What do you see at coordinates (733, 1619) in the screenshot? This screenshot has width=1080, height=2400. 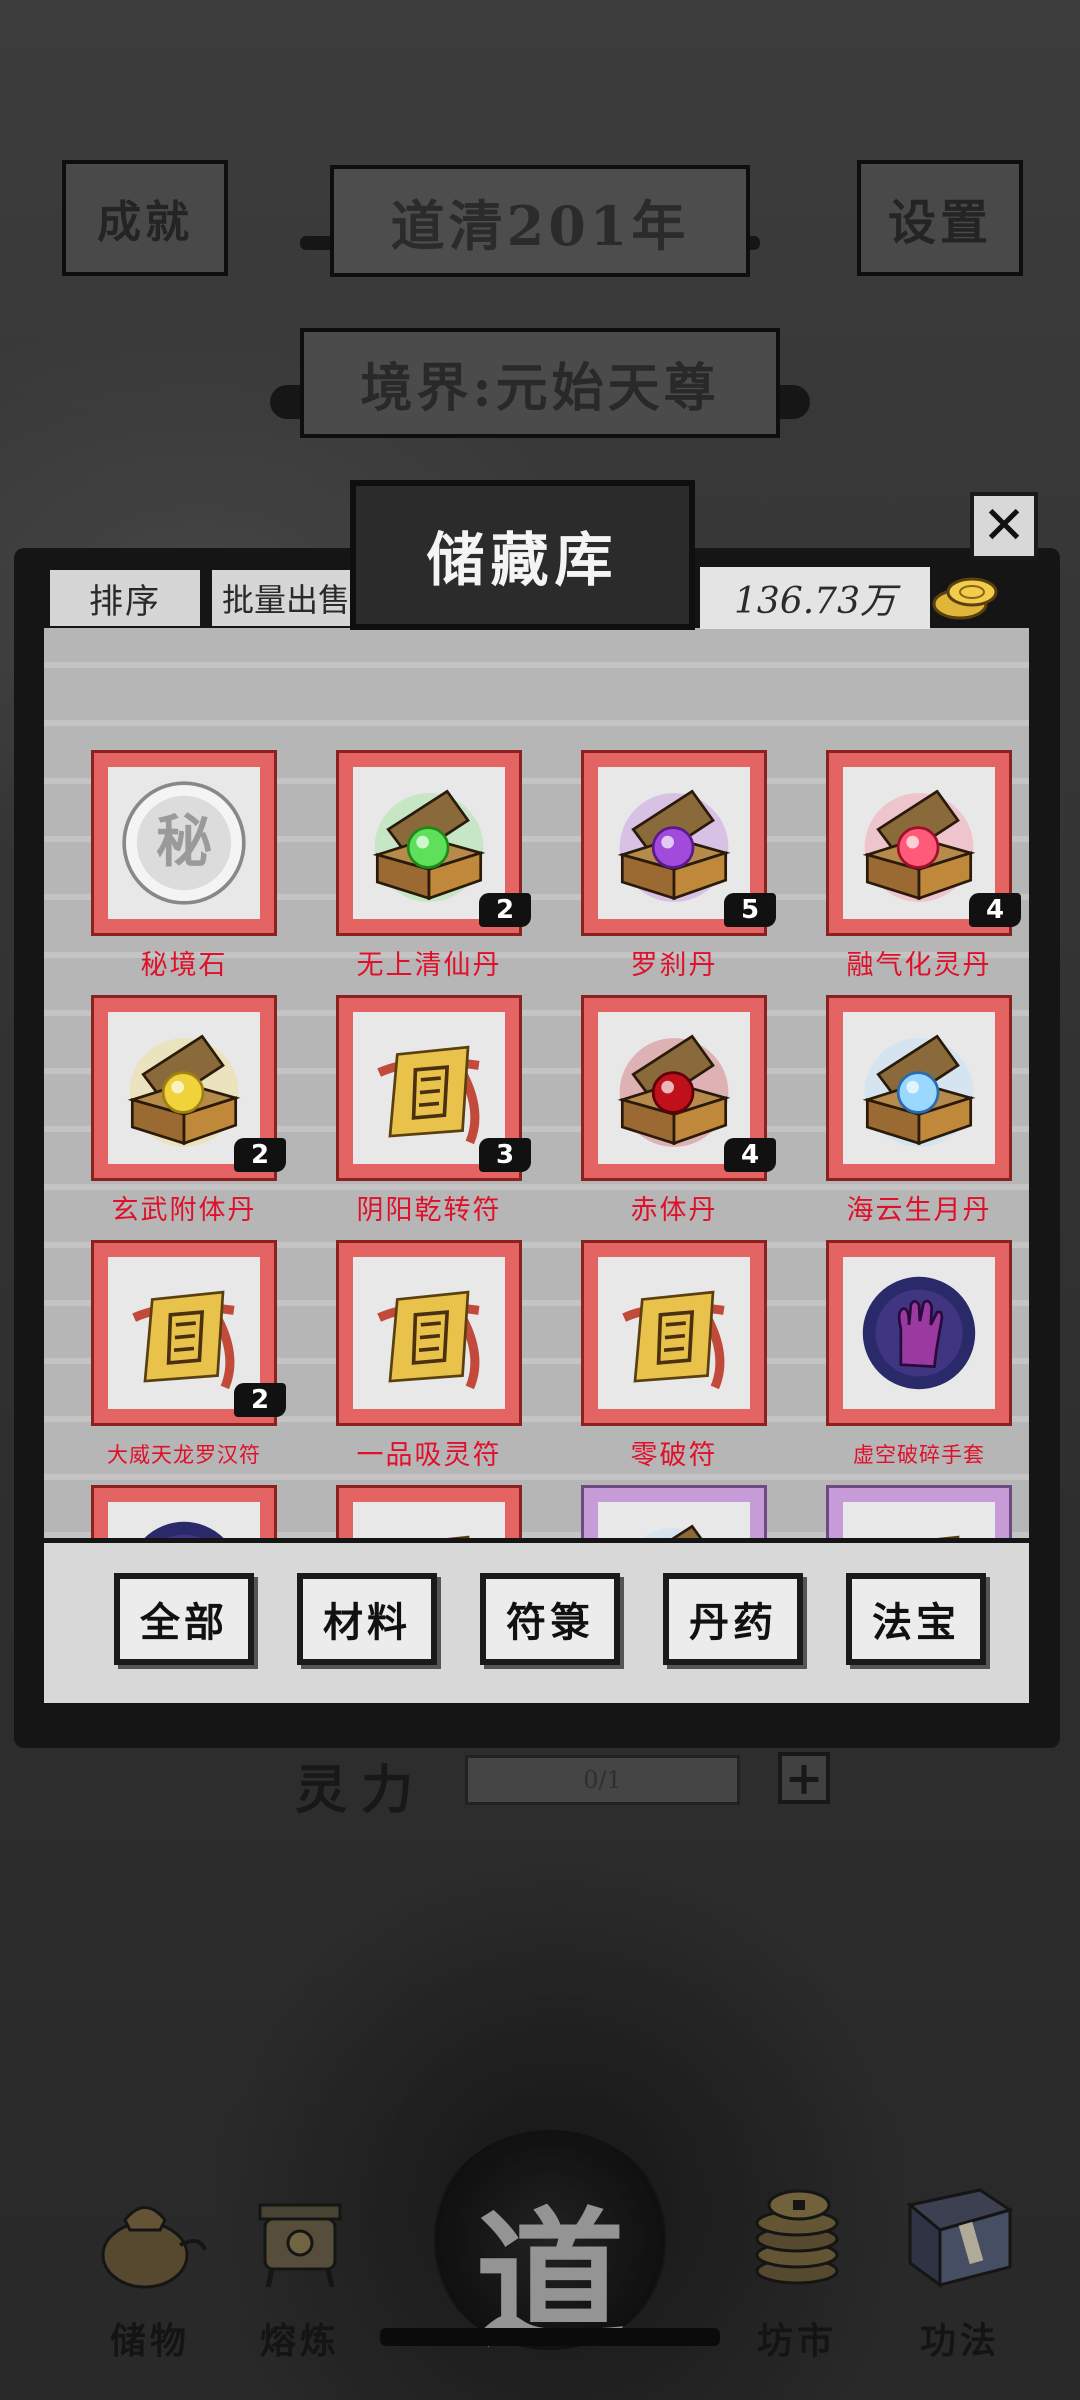 I see `filter-pills-button: 丹药` at bounding box center [733, 1619].